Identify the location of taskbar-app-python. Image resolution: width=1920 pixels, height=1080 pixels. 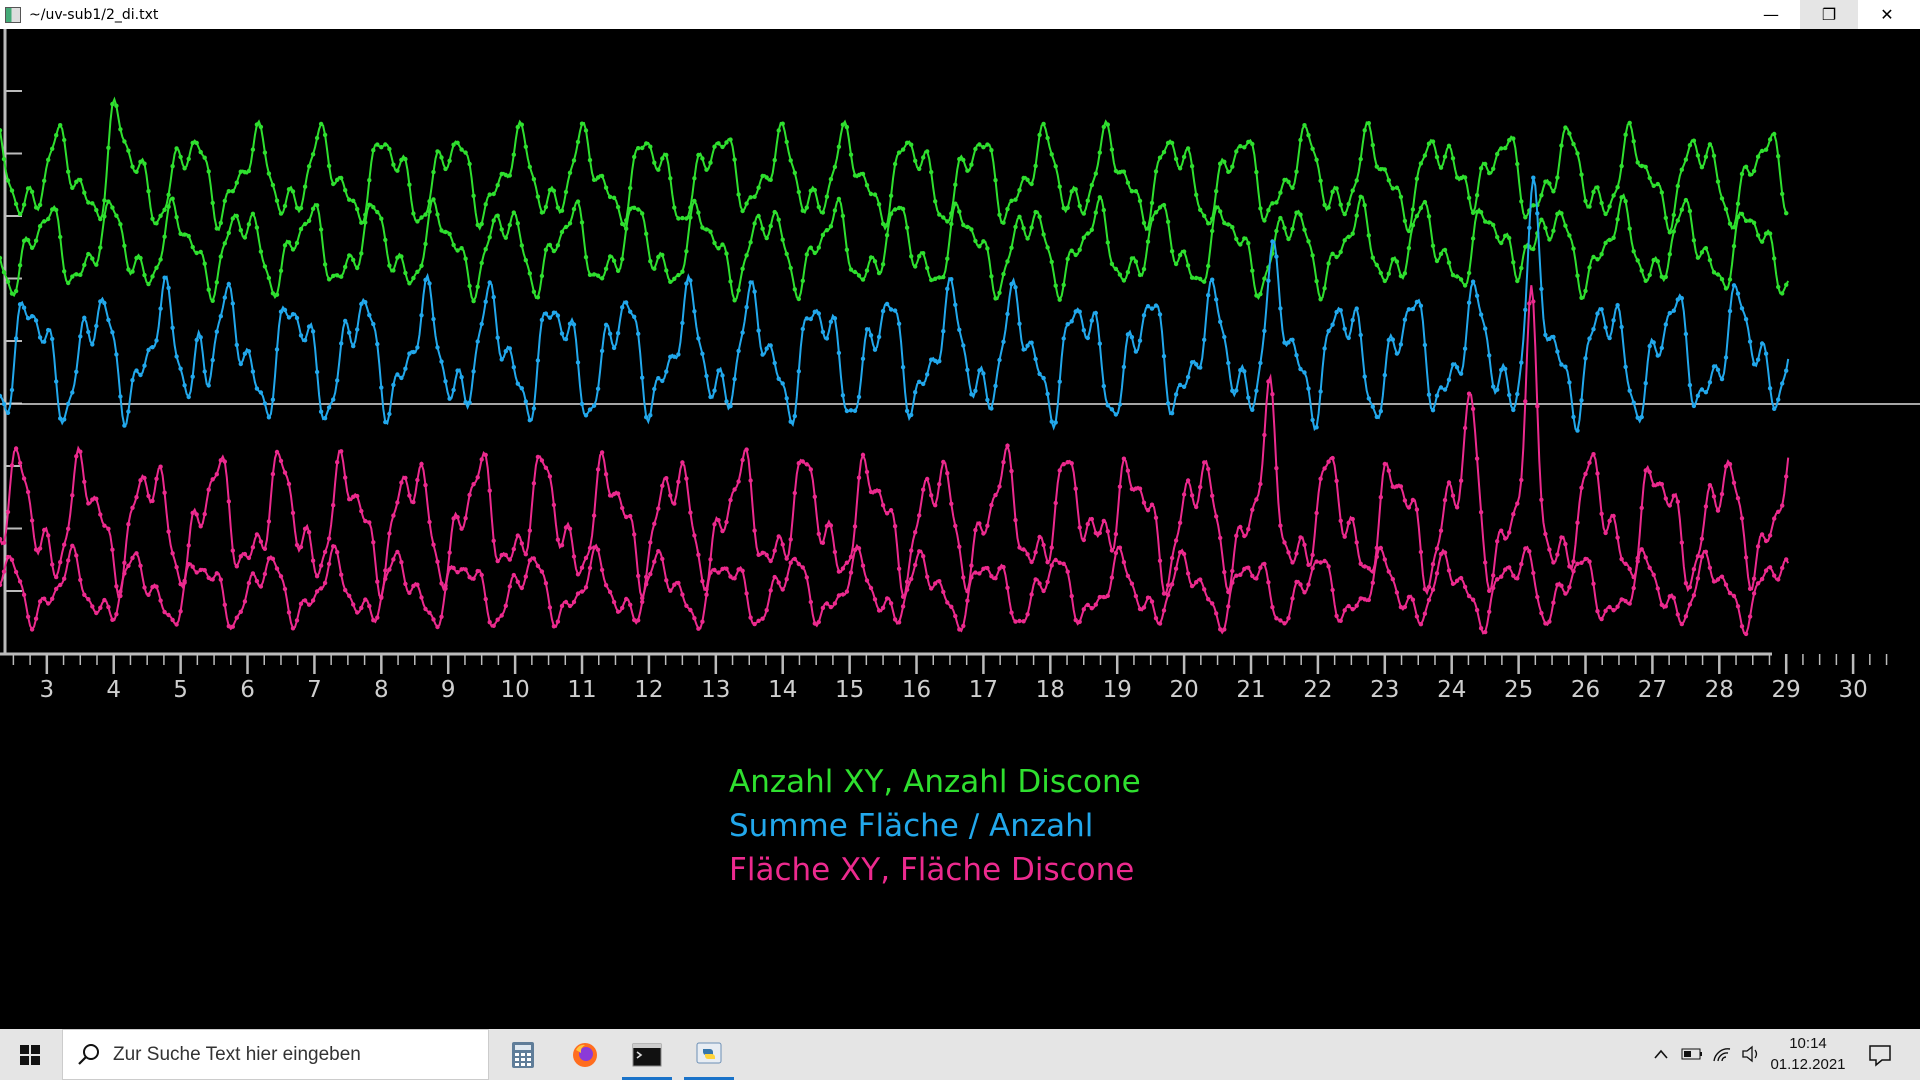
(709, 1054).